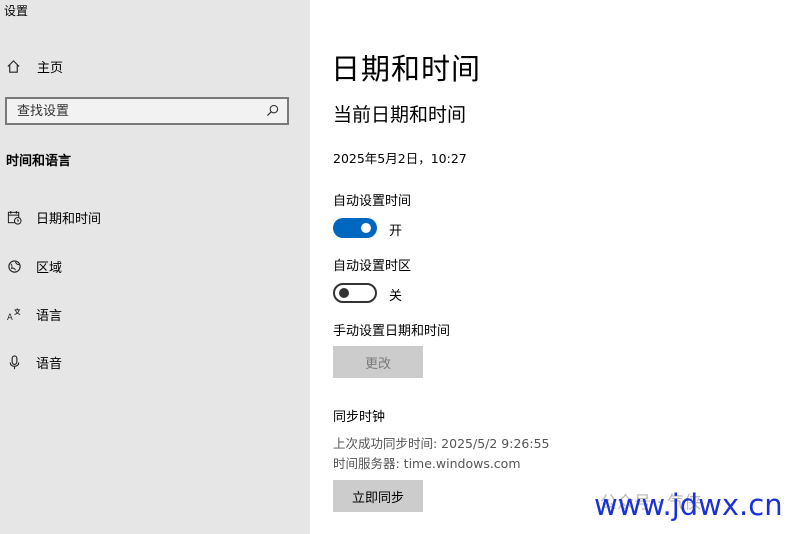 The width and height of the screenshot is (792, 534). Describe the element at coordinates (355, 293) in the screenshot. I see `auto-timezone-toggle` at that location.